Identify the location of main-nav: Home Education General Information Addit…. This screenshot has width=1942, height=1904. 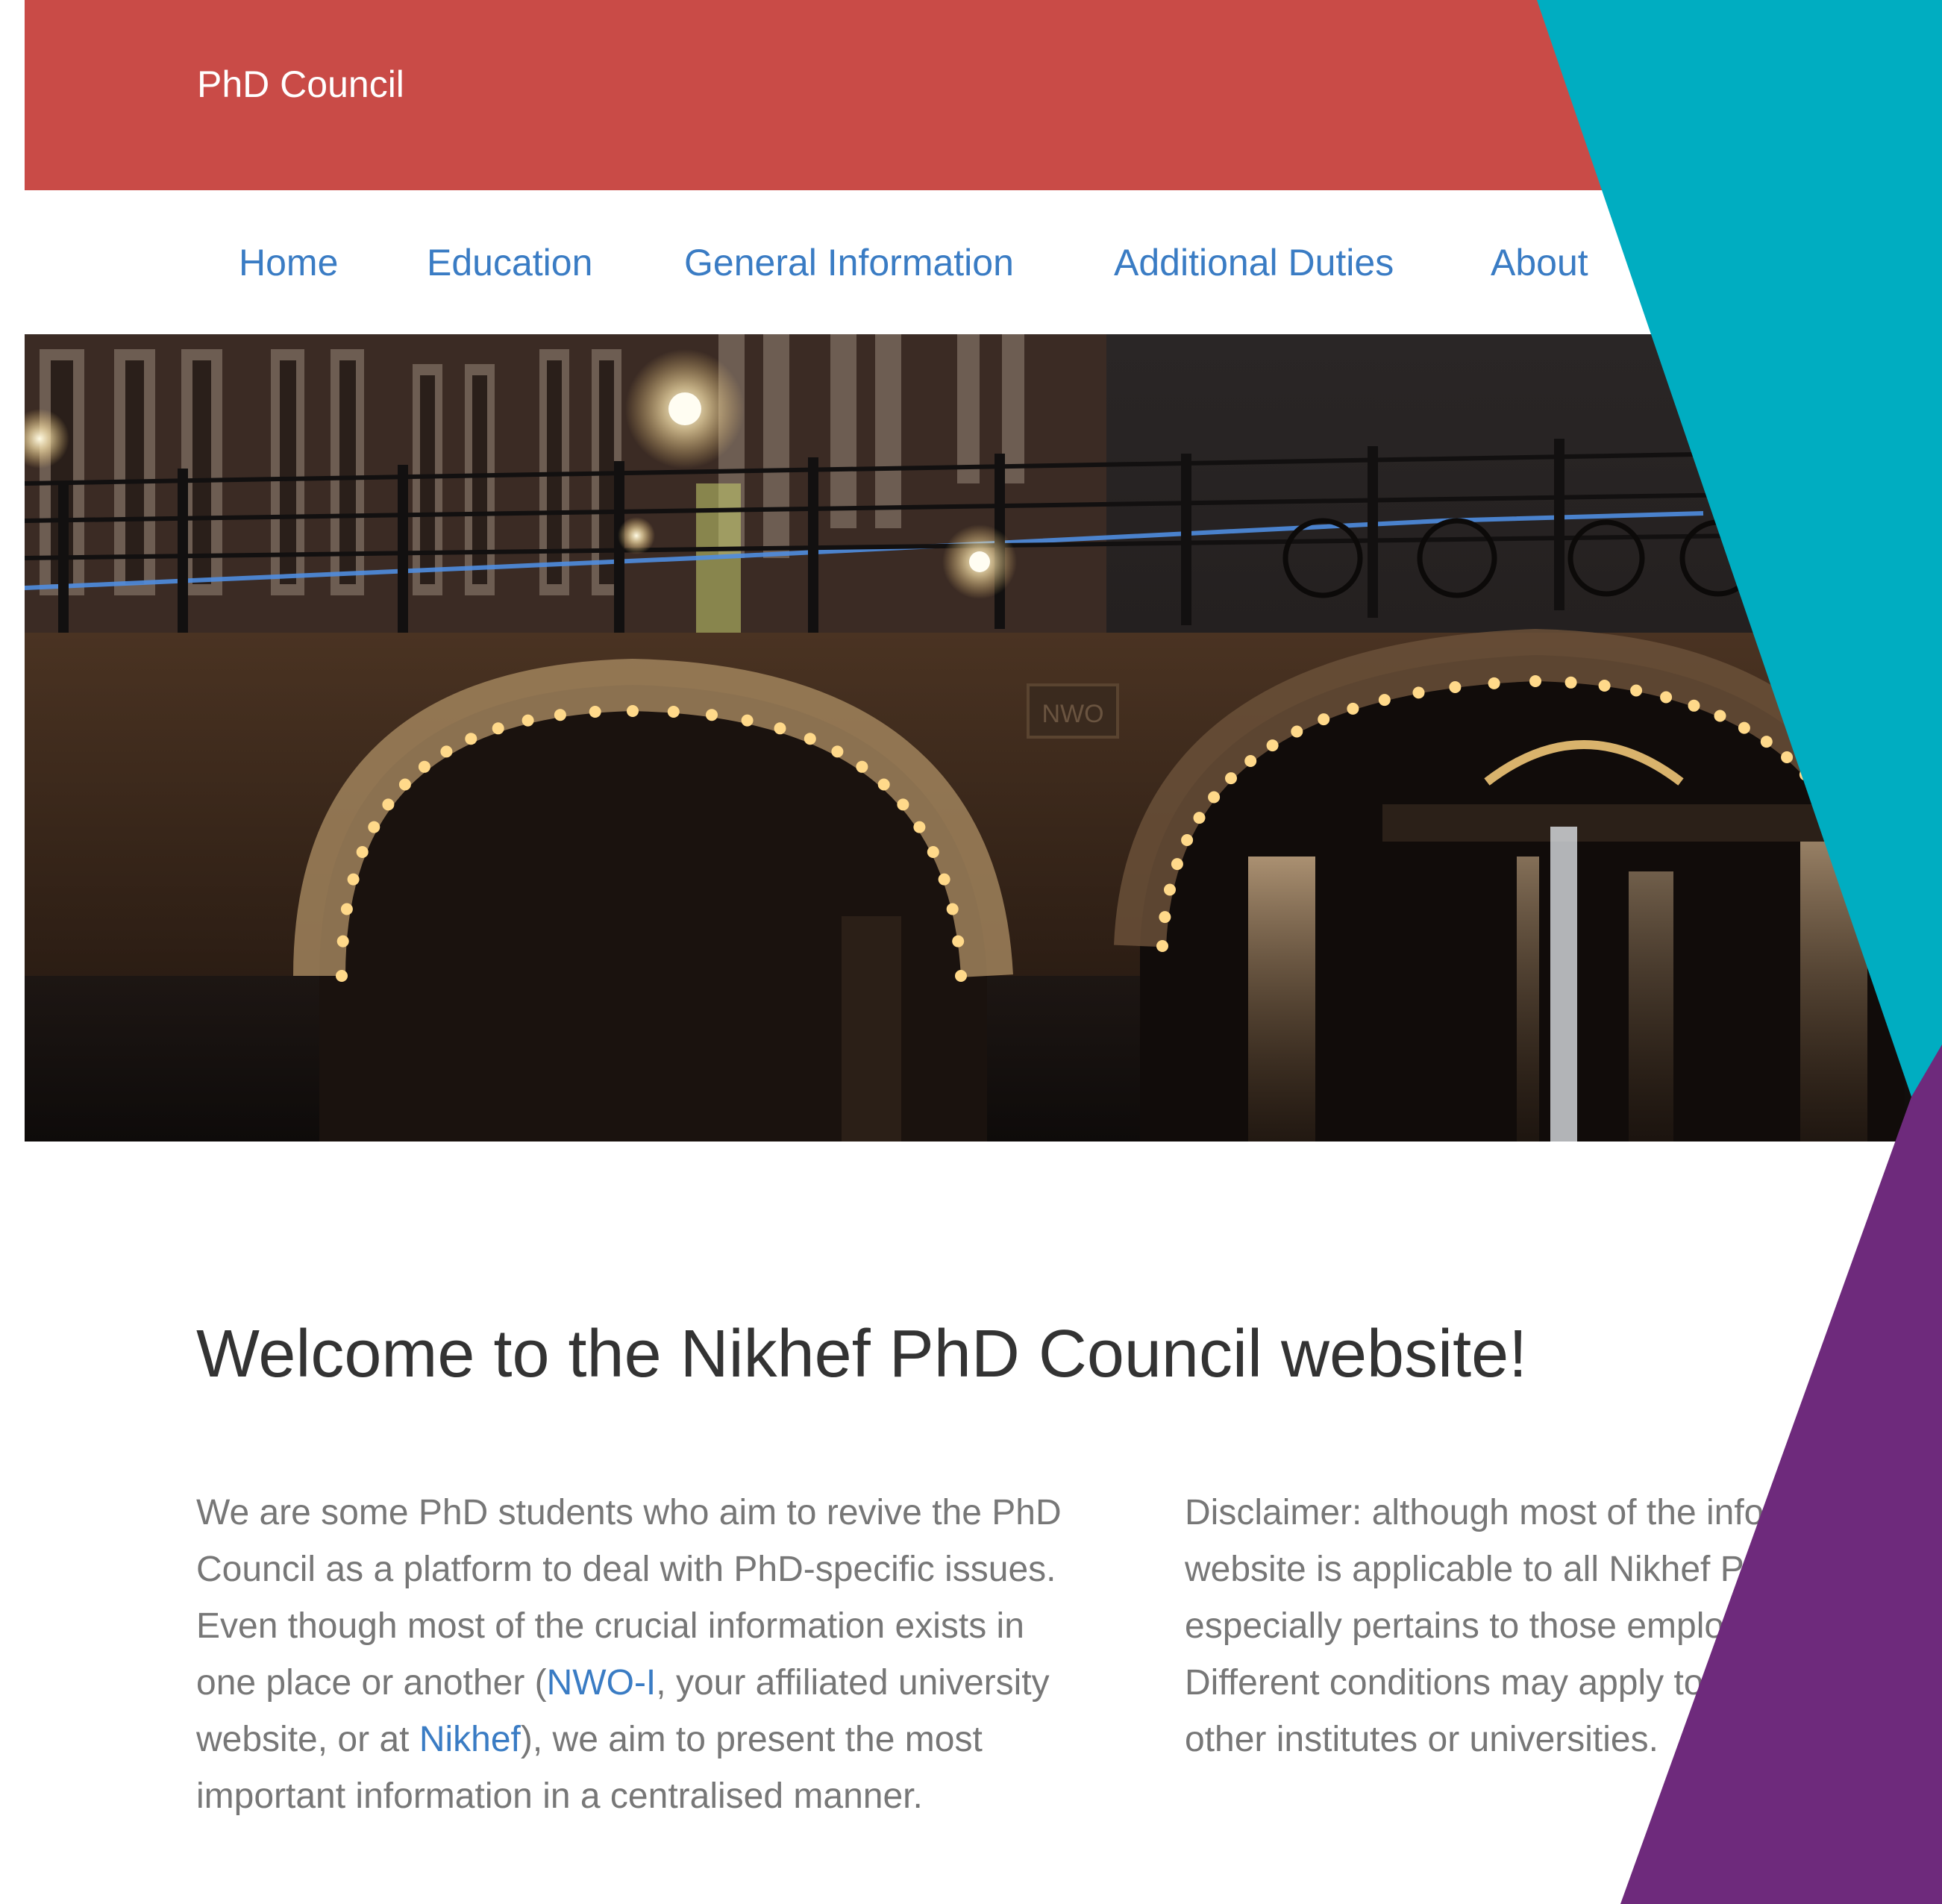
(983, 262).